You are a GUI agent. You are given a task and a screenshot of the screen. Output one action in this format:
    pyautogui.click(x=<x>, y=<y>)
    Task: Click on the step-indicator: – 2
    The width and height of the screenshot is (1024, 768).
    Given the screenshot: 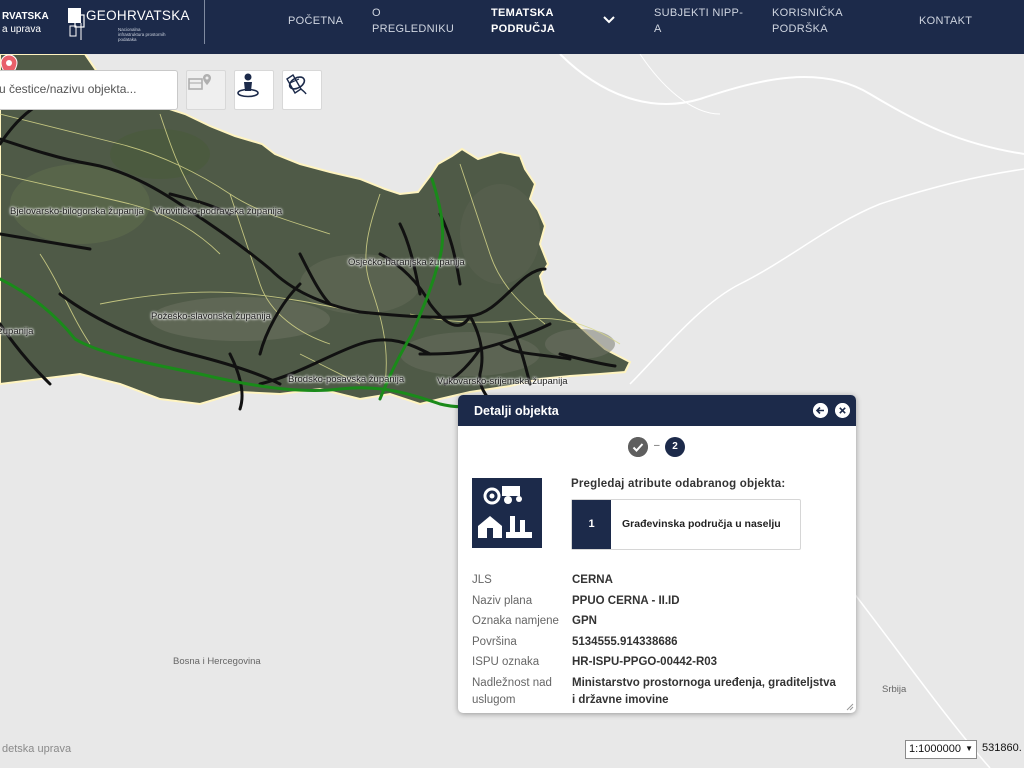 What is the action you would take?
    pyautogui.click(x=658, y=447)
    